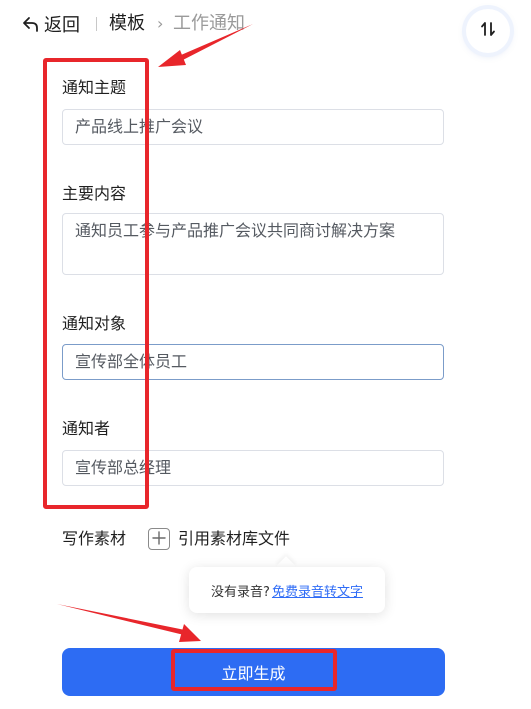  I want to click on sort-toggle-button, so click(488, 31).